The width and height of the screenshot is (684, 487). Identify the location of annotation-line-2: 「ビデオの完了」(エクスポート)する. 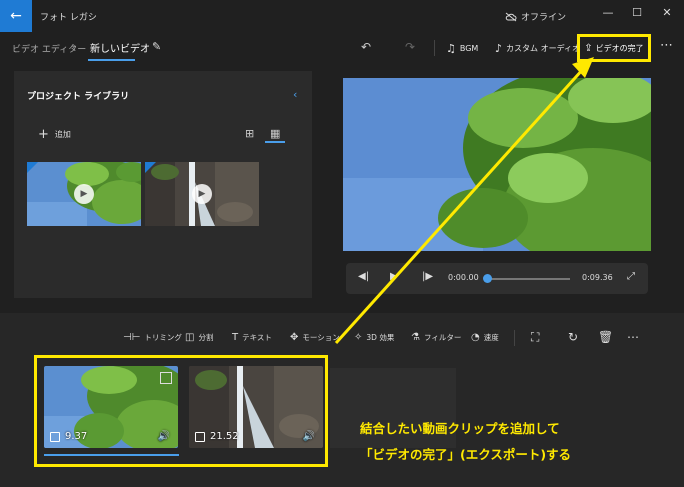
(466, 454).